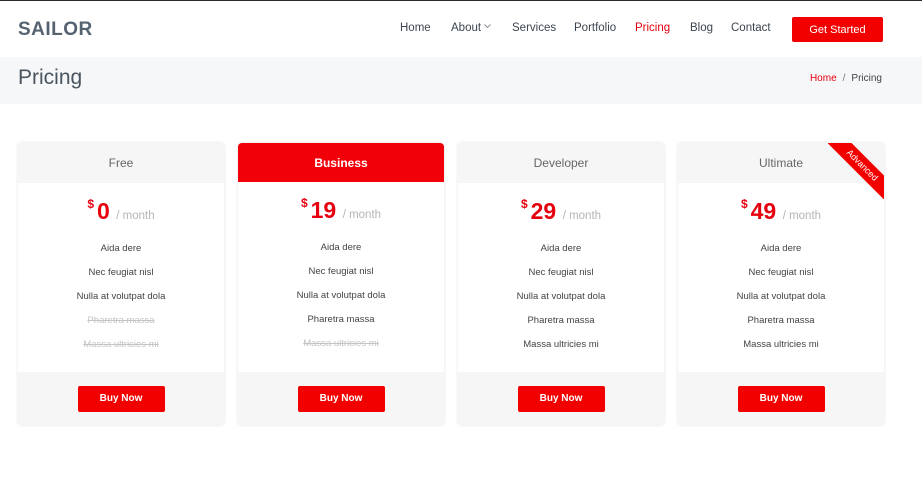  Describe the element at coordinates (543, 211) in the screenshot. I see `price-amount: 29` at that location.